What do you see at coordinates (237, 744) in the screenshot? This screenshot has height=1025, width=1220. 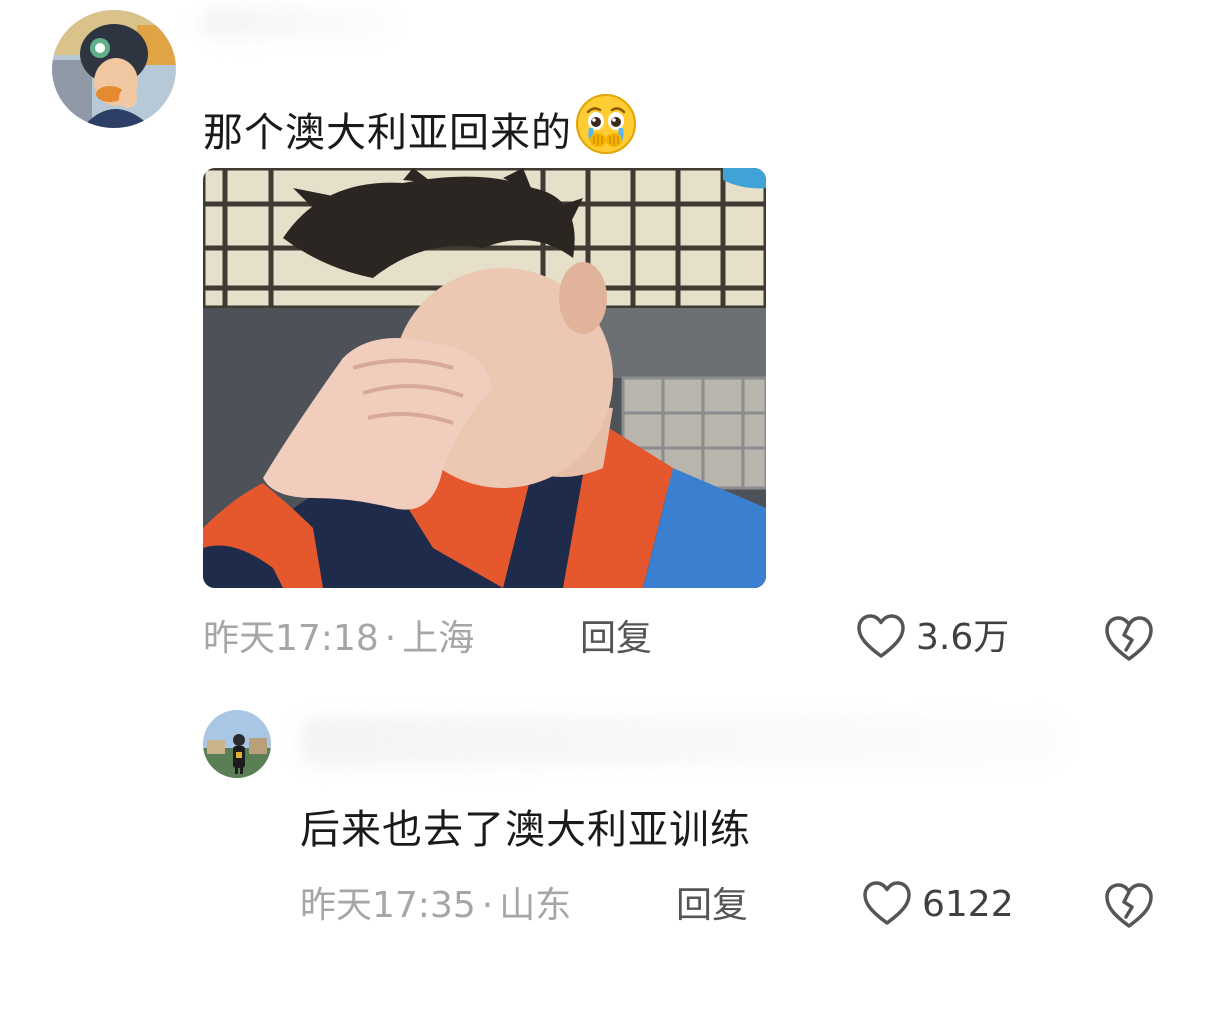 I see `comment-2-avatar` at bounding box center [237, 744].